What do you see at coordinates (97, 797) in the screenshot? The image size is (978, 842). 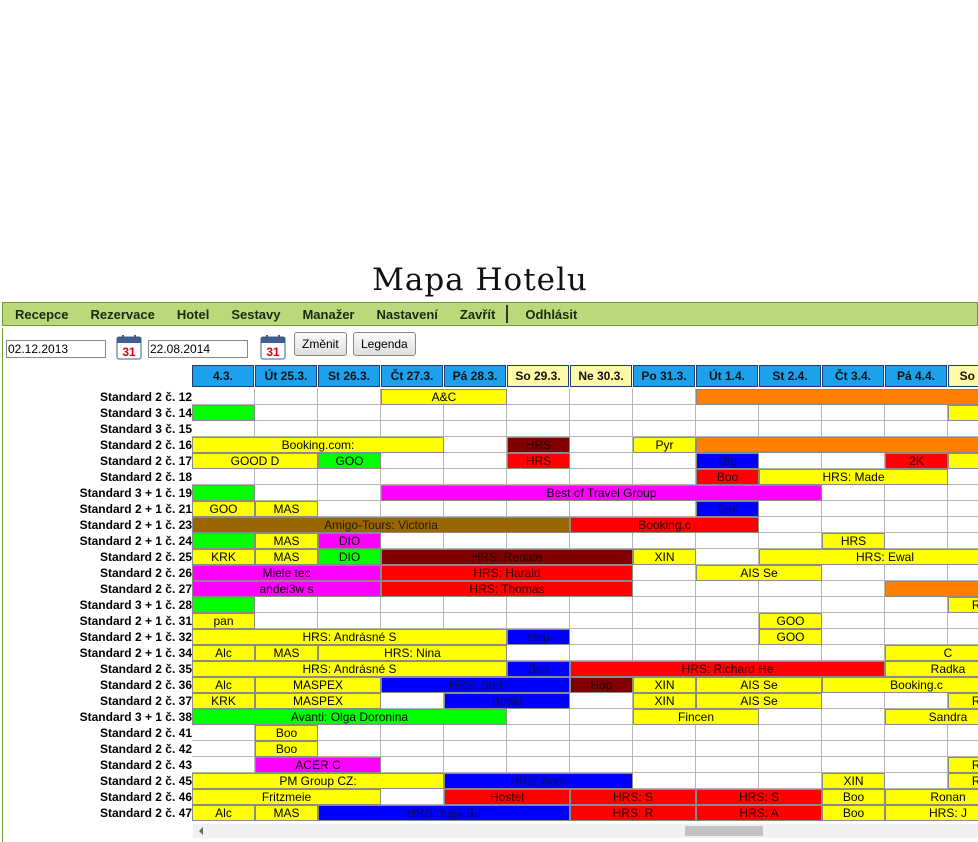 I see `room-label: Standard 2 č. 46` at bounding box center [97, 797].